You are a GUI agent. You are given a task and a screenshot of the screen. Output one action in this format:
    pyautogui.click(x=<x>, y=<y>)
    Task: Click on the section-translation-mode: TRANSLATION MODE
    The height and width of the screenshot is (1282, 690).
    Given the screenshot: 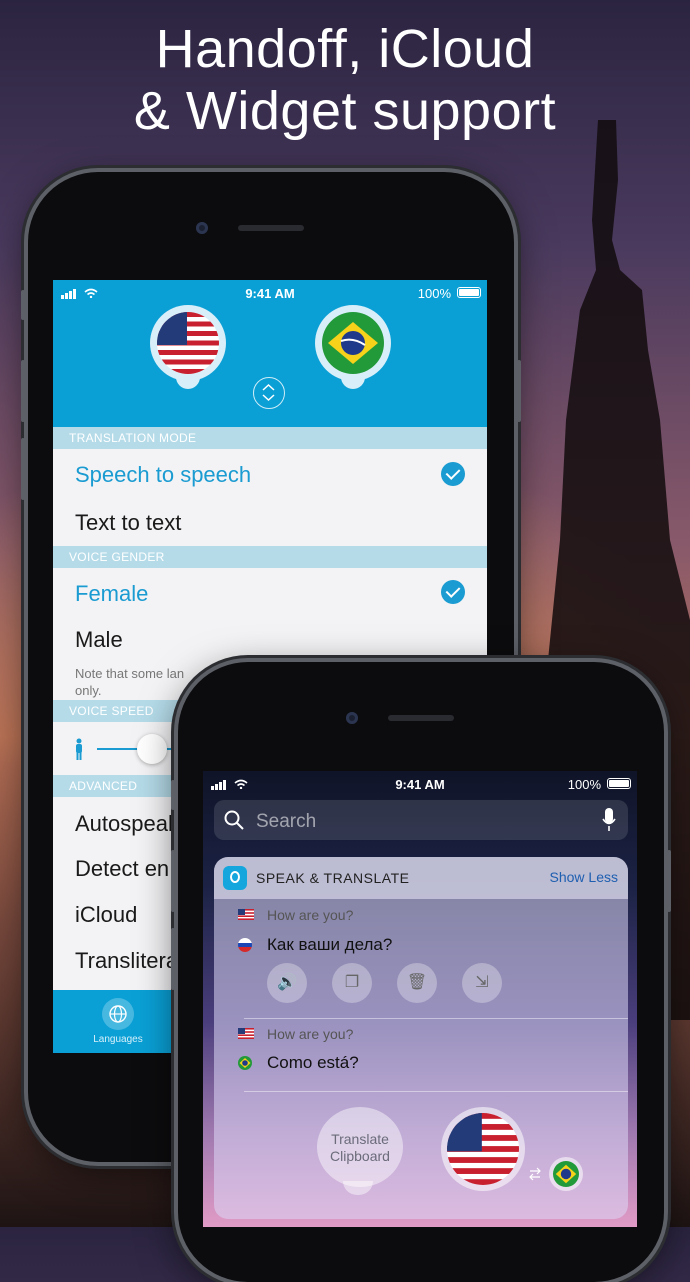 What is the action you would take?
    pyautogui.click(x=270, y=438)
    